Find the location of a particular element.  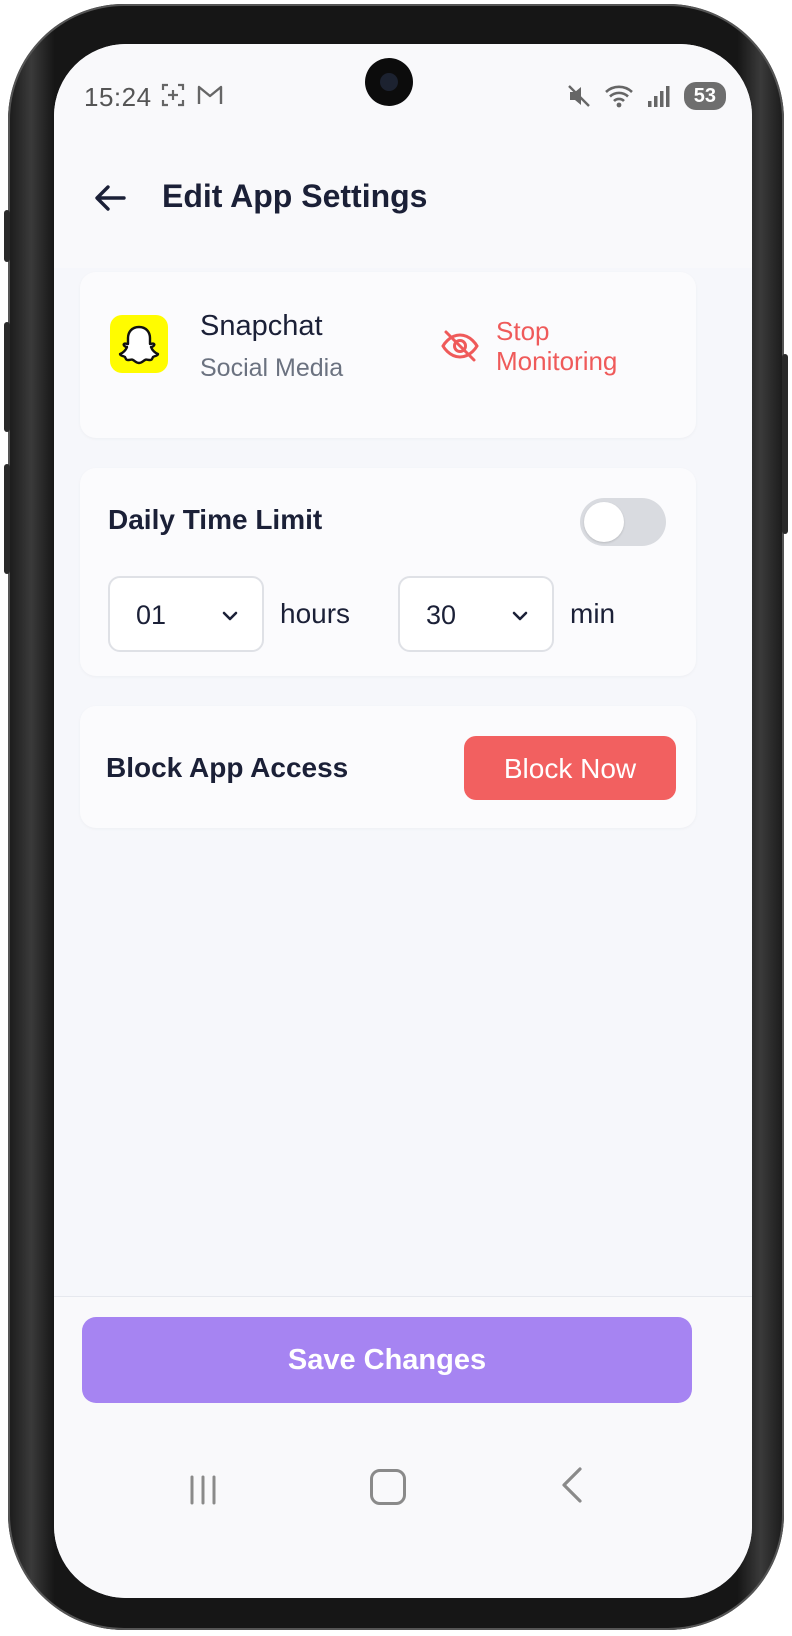

app-category: Social Media is located at coordinates (272, 368).